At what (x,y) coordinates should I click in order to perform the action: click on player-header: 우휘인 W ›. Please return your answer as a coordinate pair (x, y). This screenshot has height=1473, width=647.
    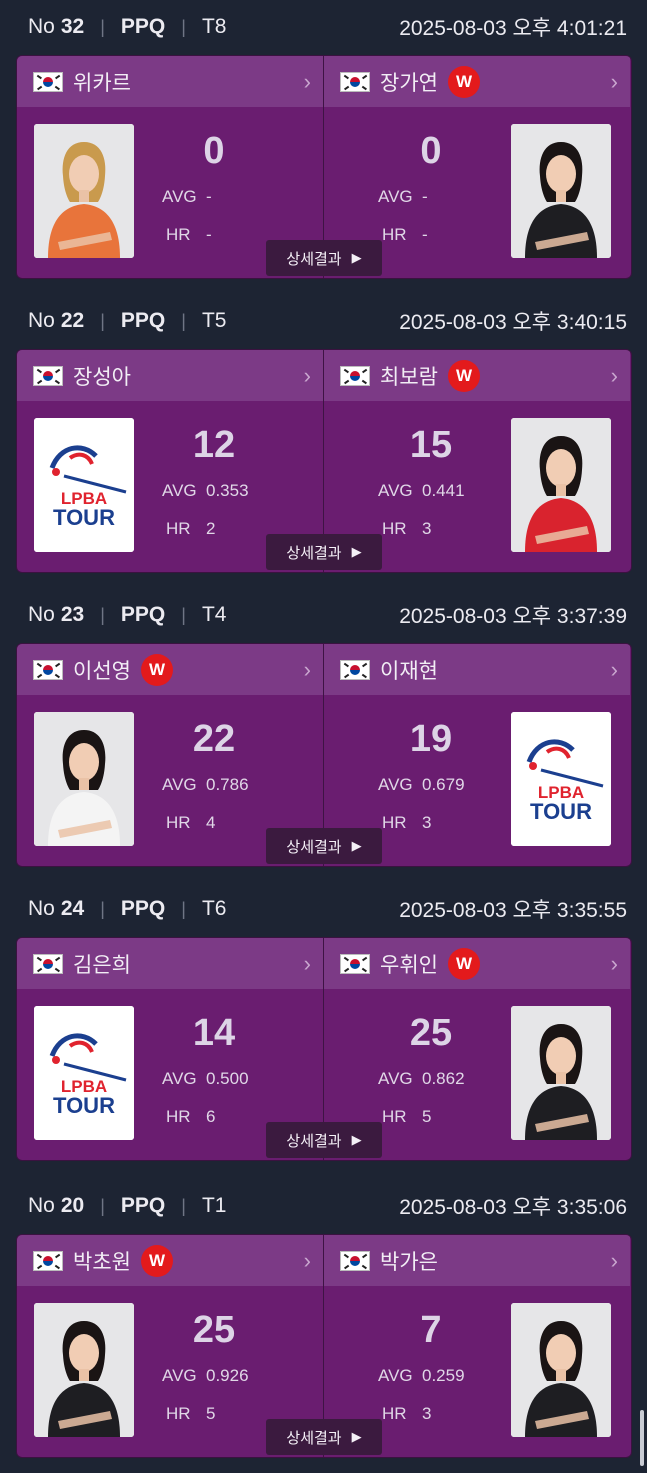
    Looking at the image, I should click on (477, 963).